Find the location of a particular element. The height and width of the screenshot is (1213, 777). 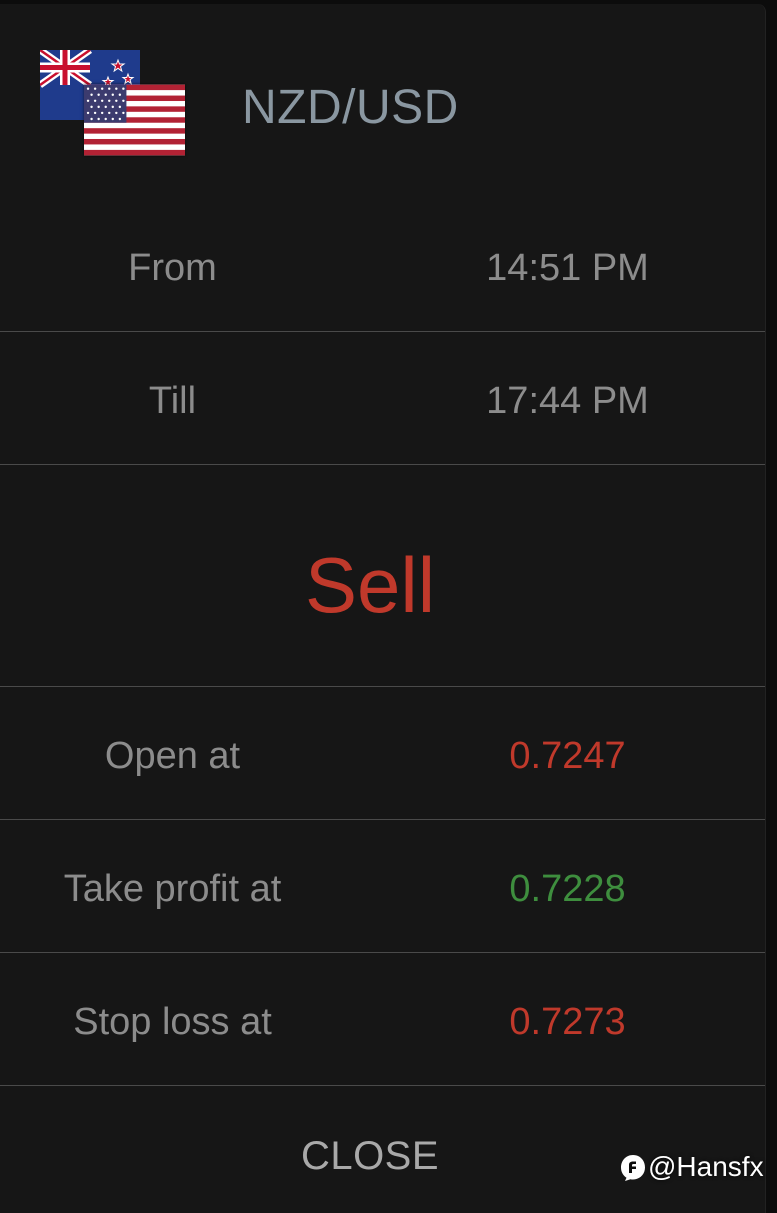

open-price-row: Open at 0.7247 is located at coordinates (382, 753).